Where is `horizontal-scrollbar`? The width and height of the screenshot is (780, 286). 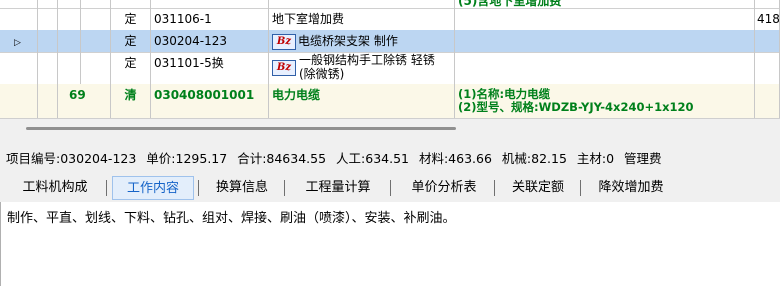 horizontal-scrollbar is located at coordinates (390, 129).